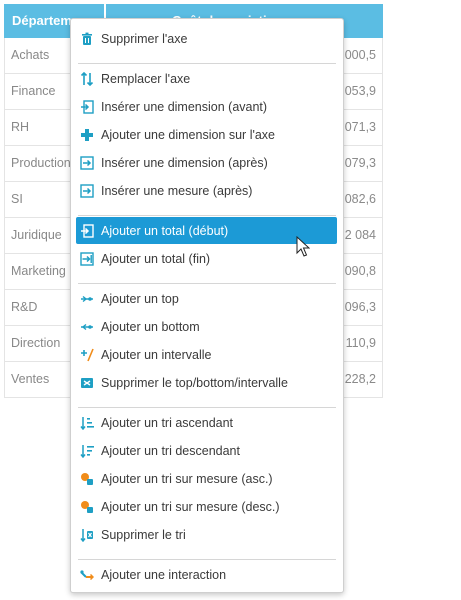  I want to click on menu-item-sort-ascending: Ajouter un tri ascendant, so click(206, 422).